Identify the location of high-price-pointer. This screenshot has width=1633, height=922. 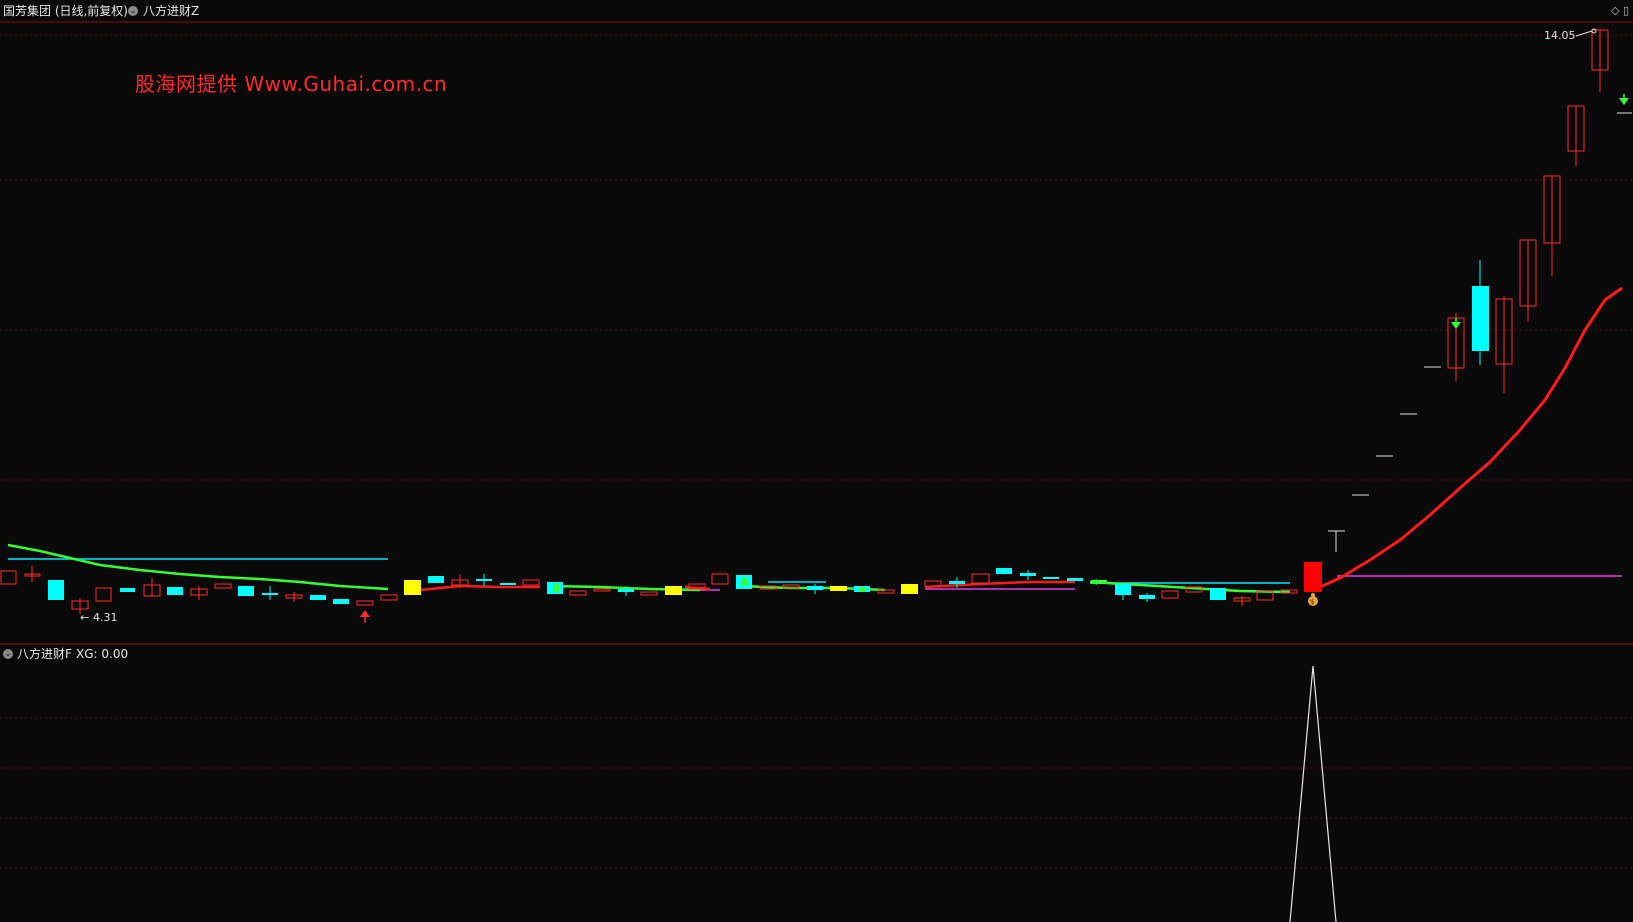
(1584, 33).